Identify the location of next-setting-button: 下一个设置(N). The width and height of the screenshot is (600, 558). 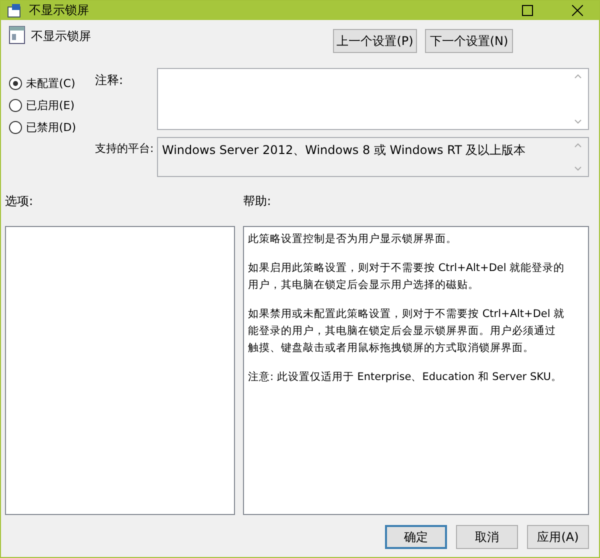
(469, 41).